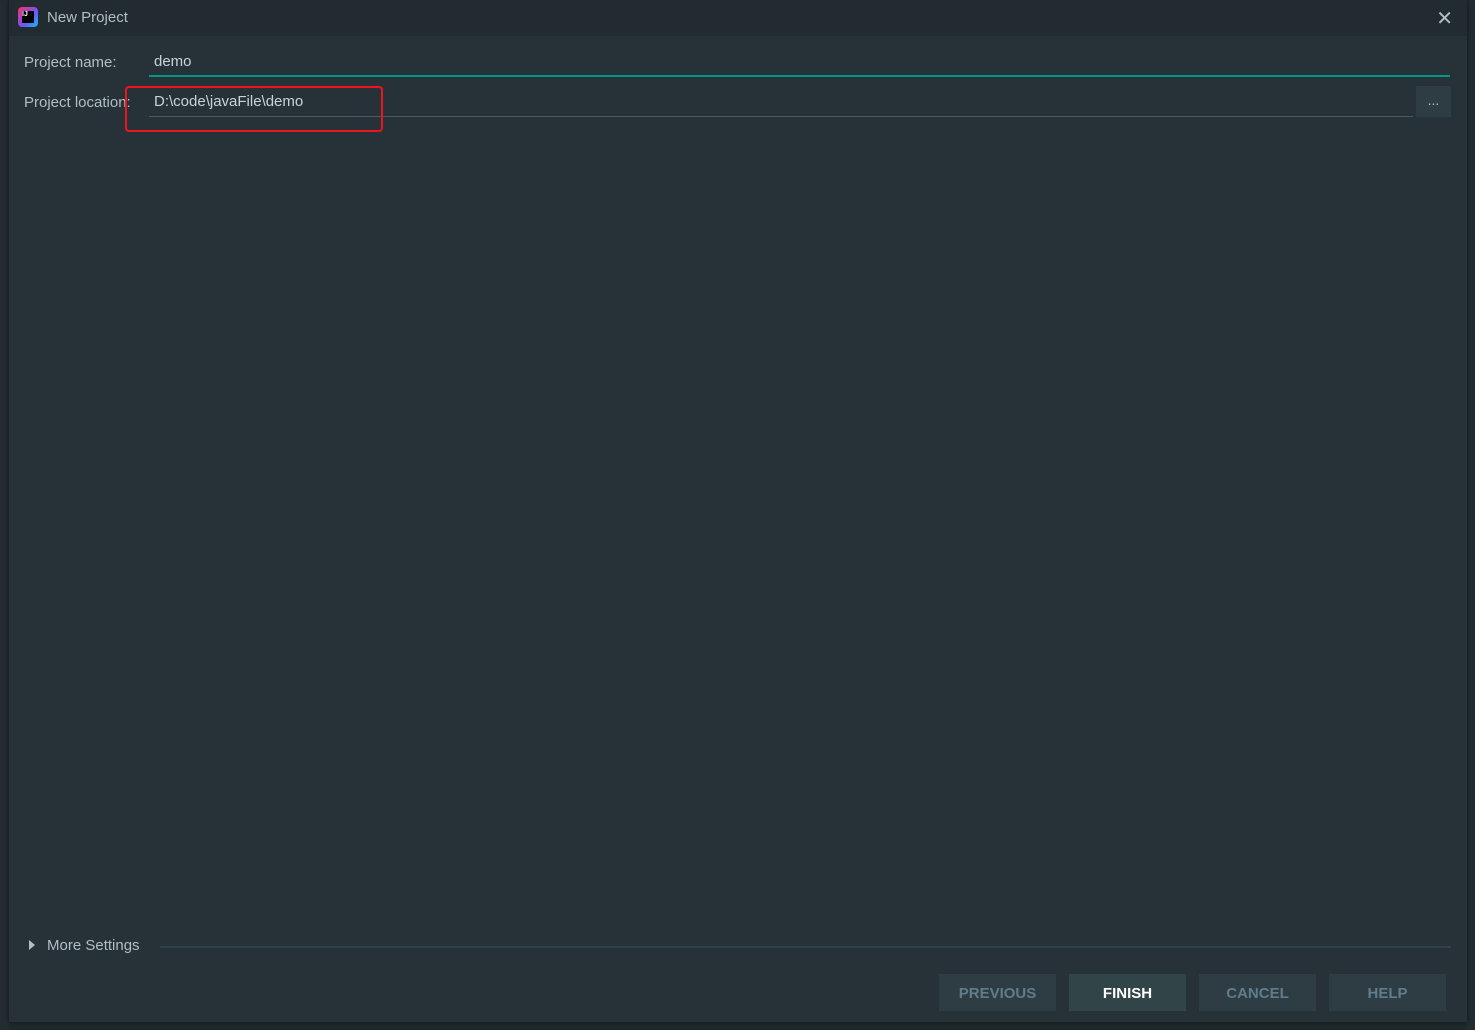 The height and width of the screenshot is (1030, 1475). I want to click on title-bar: IJ New Project ✕, so click(738, 18).